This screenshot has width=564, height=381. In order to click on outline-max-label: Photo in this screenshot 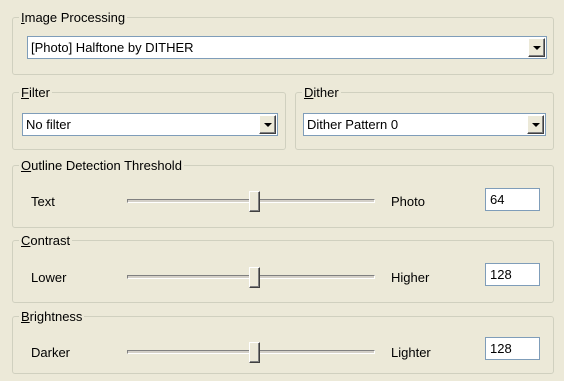, I will do `click(408, 201)`.